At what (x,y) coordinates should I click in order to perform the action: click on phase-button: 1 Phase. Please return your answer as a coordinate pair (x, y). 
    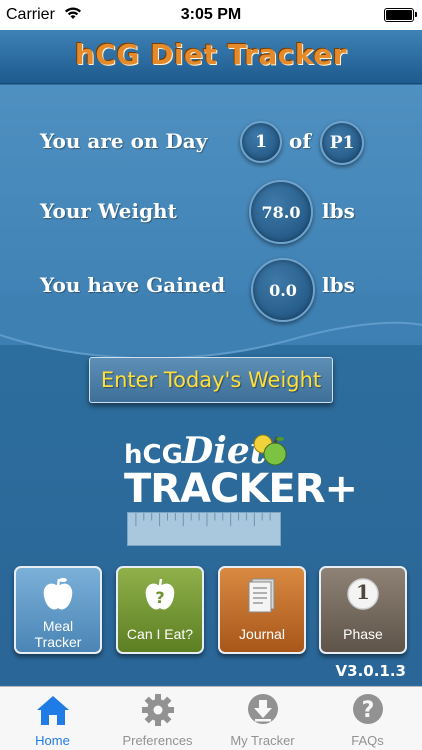
    Looking at the image, I should click on (363, 610).